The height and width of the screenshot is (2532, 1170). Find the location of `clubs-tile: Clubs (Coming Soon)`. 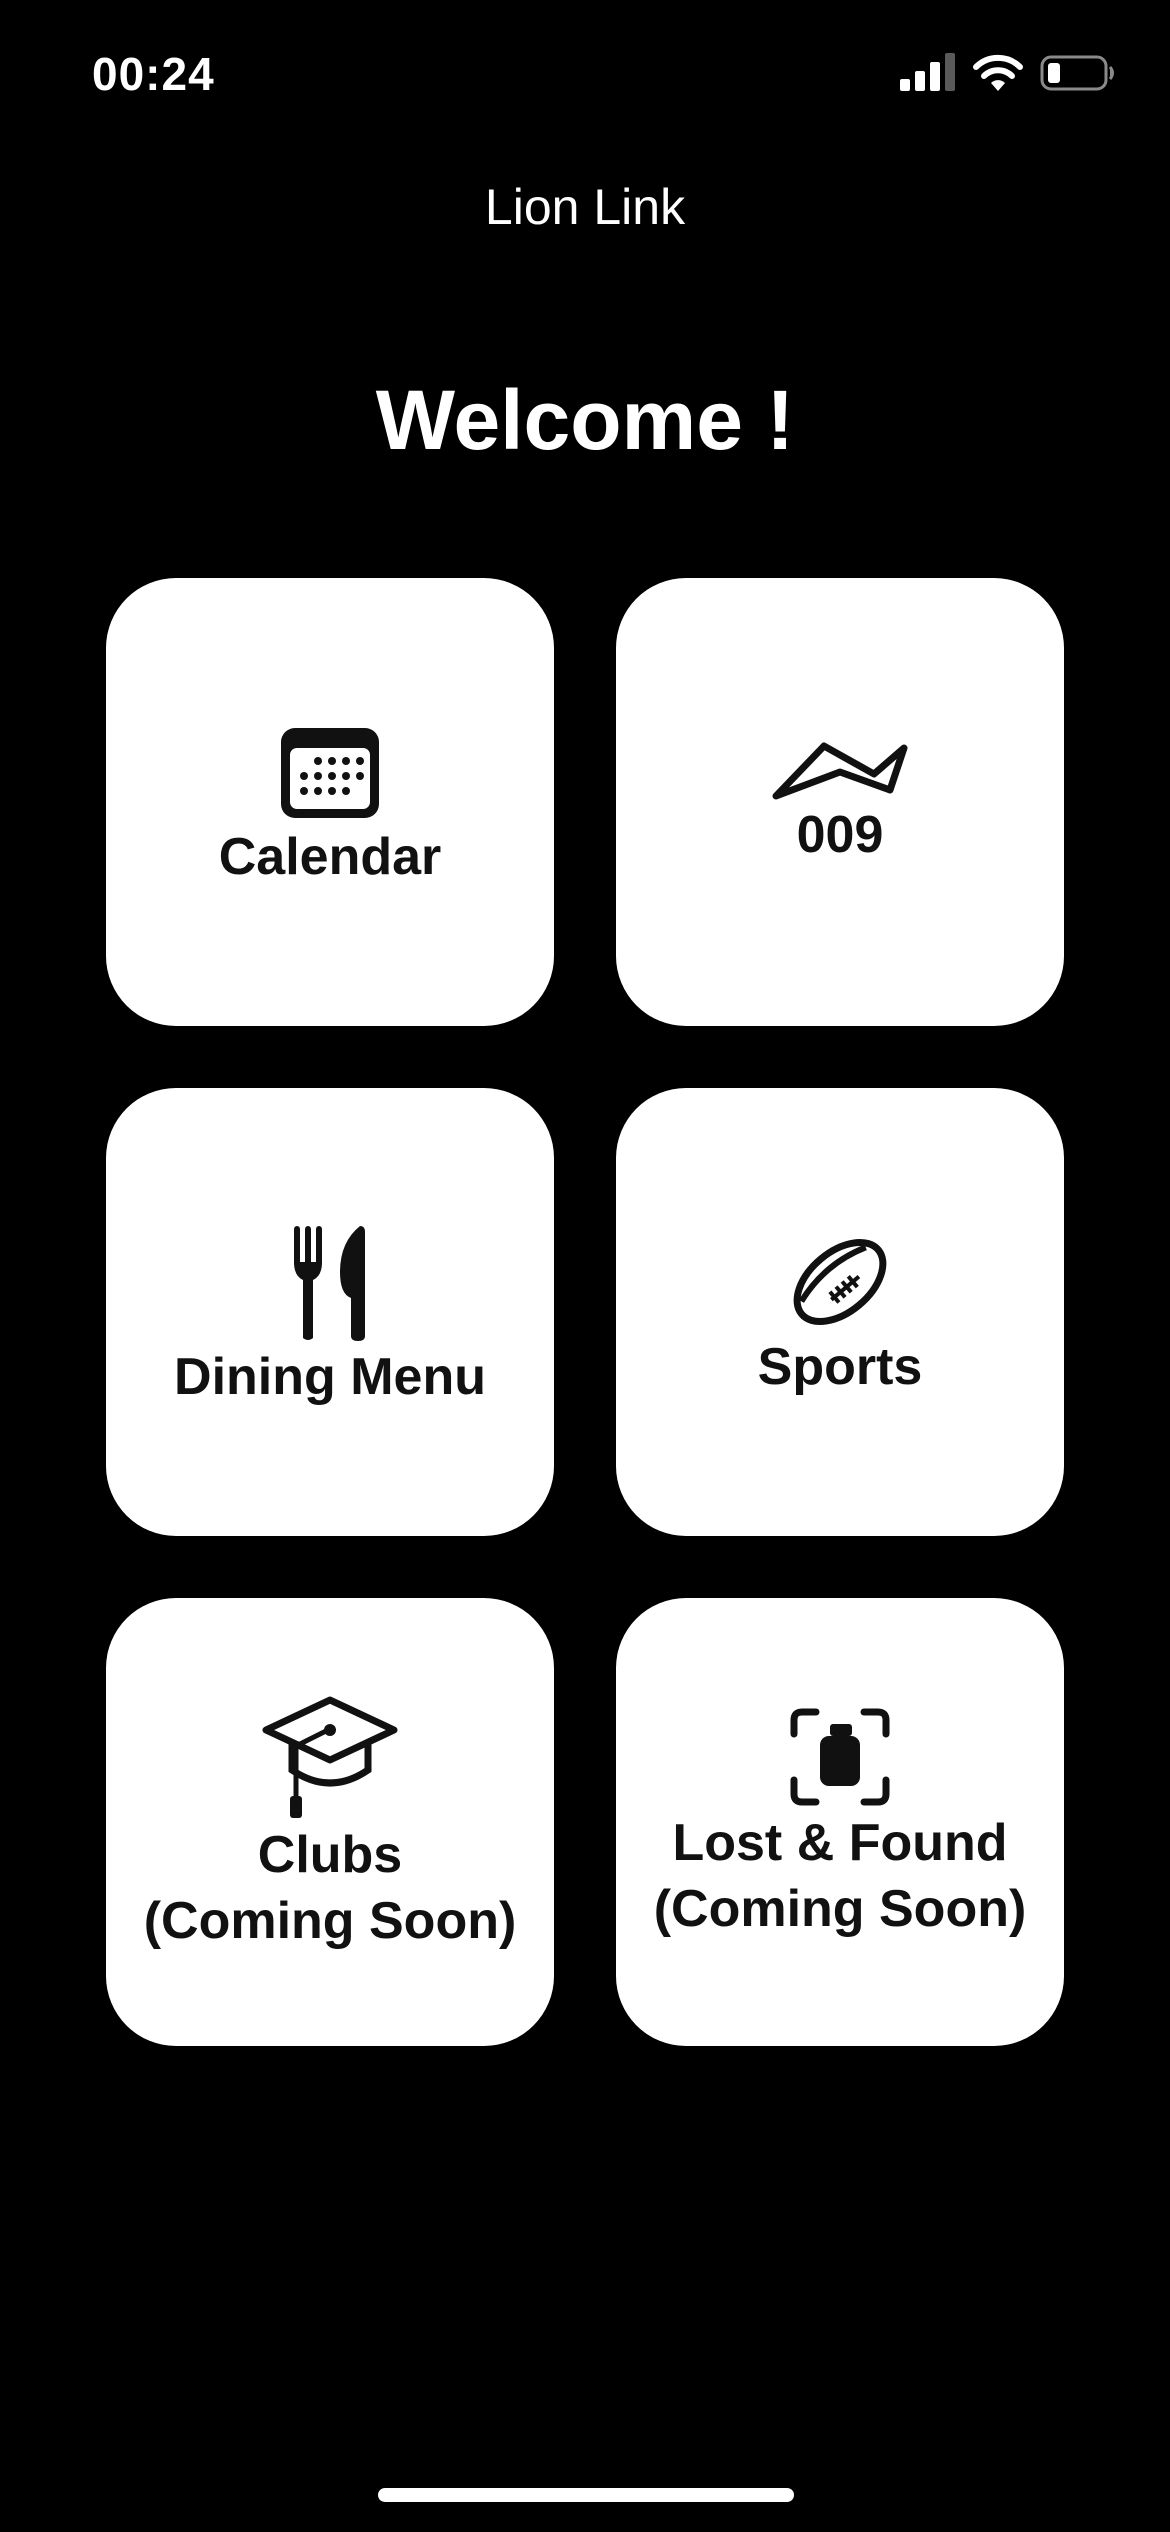

clubs-tile: Clubs (Coming Soon) is located at coordinates (330, 1822).